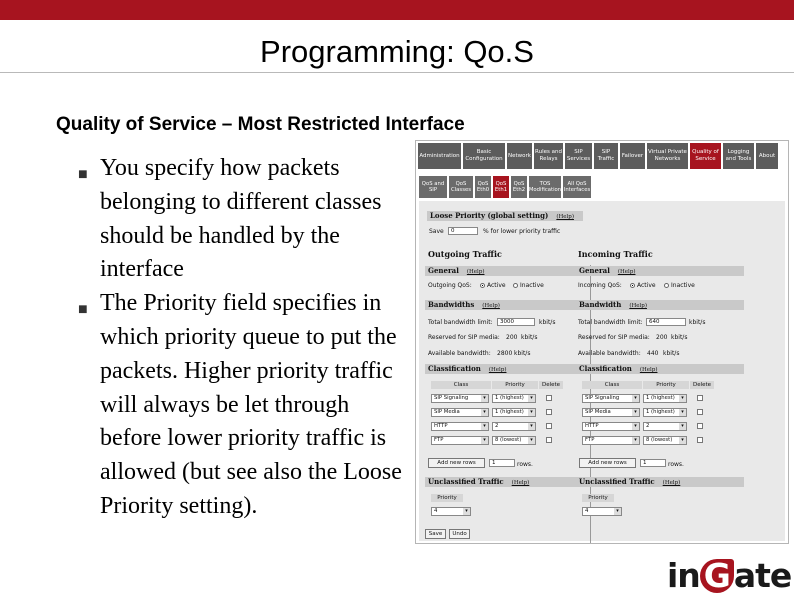 Image resolution: width=794 pixels, height=595 pixels. What do you see at coordinates (501, 187) in the screenshot?
I see `tab-qos-eth1: QoS Eth1` at bounding box center [501, 187].